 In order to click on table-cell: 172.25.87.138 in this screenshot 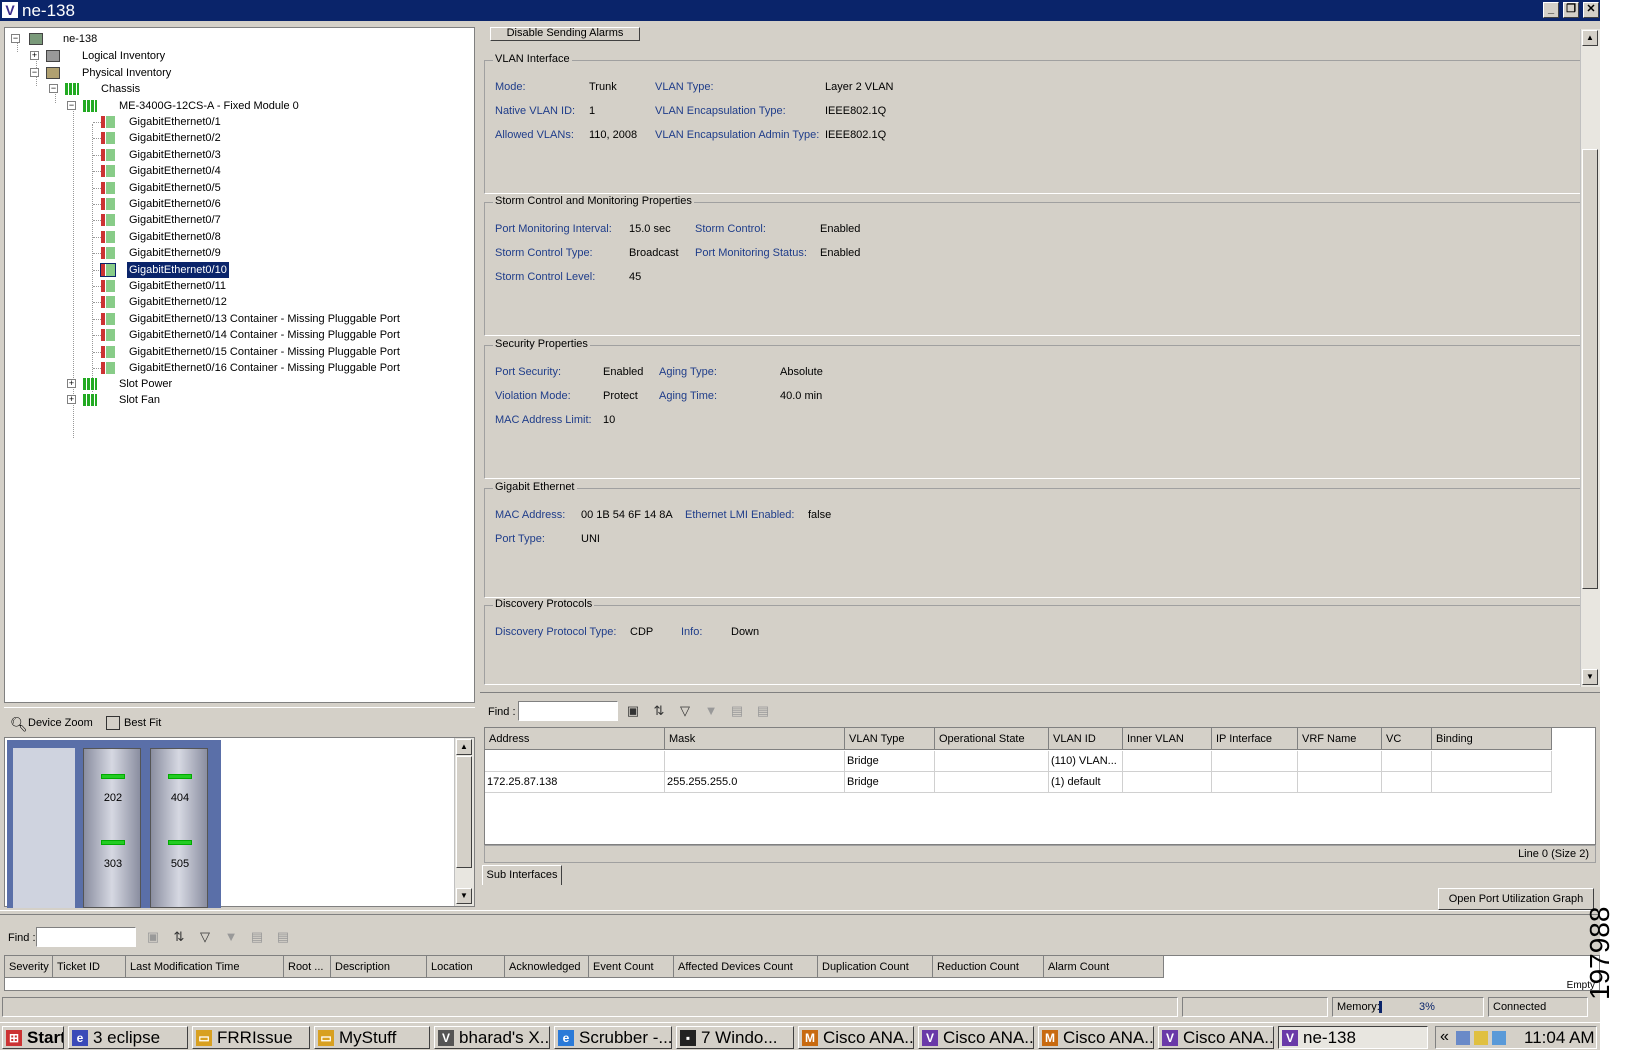, I will do `click(575, 782)`.